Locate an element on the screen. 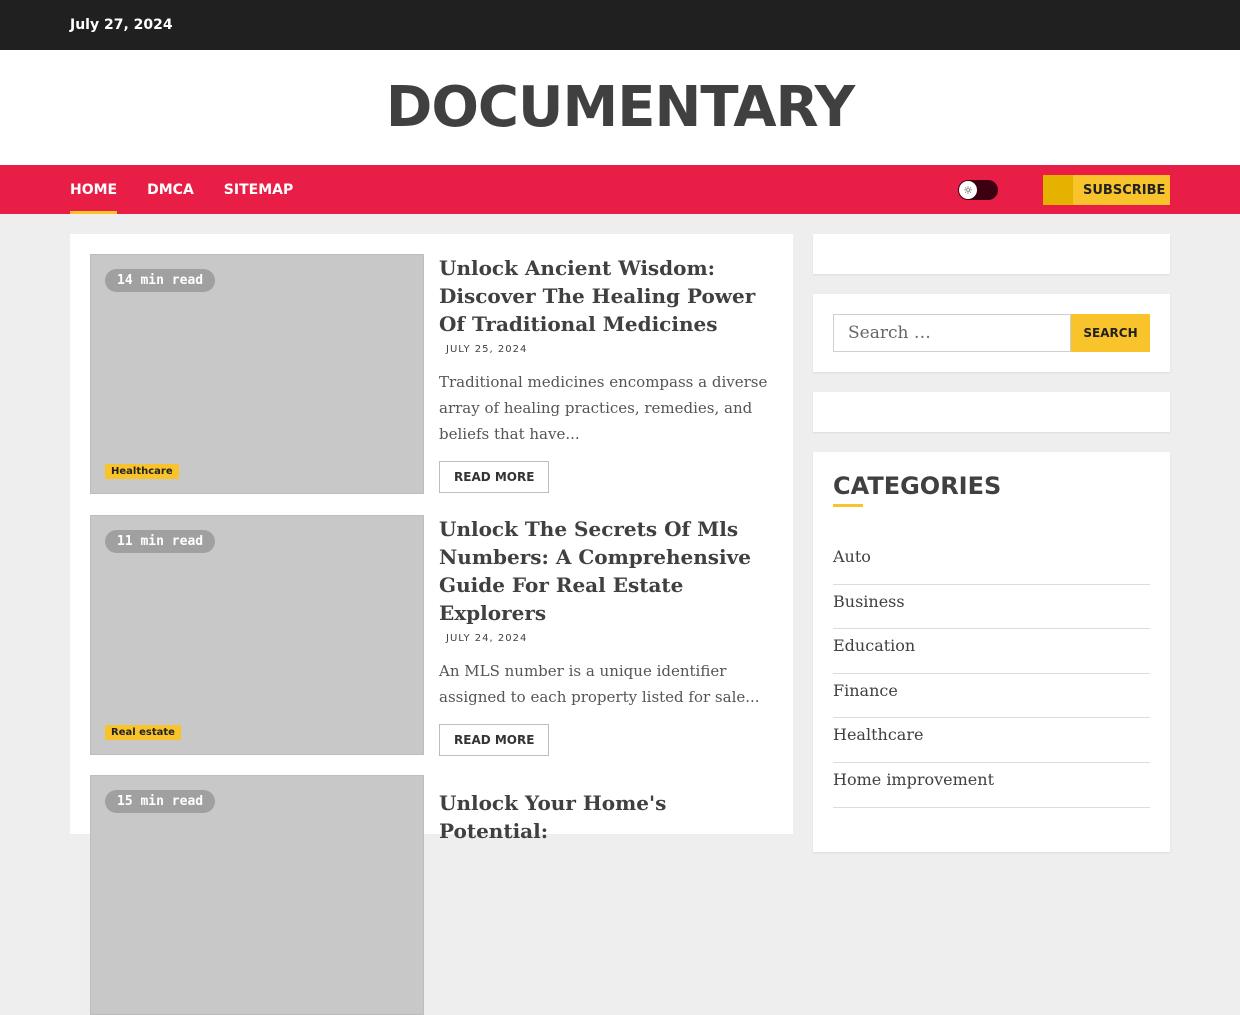 The height and width of the screenshot is (1015, 1240). nav-item-sitemap: SITEMAP is located at coordinates (258, 189).